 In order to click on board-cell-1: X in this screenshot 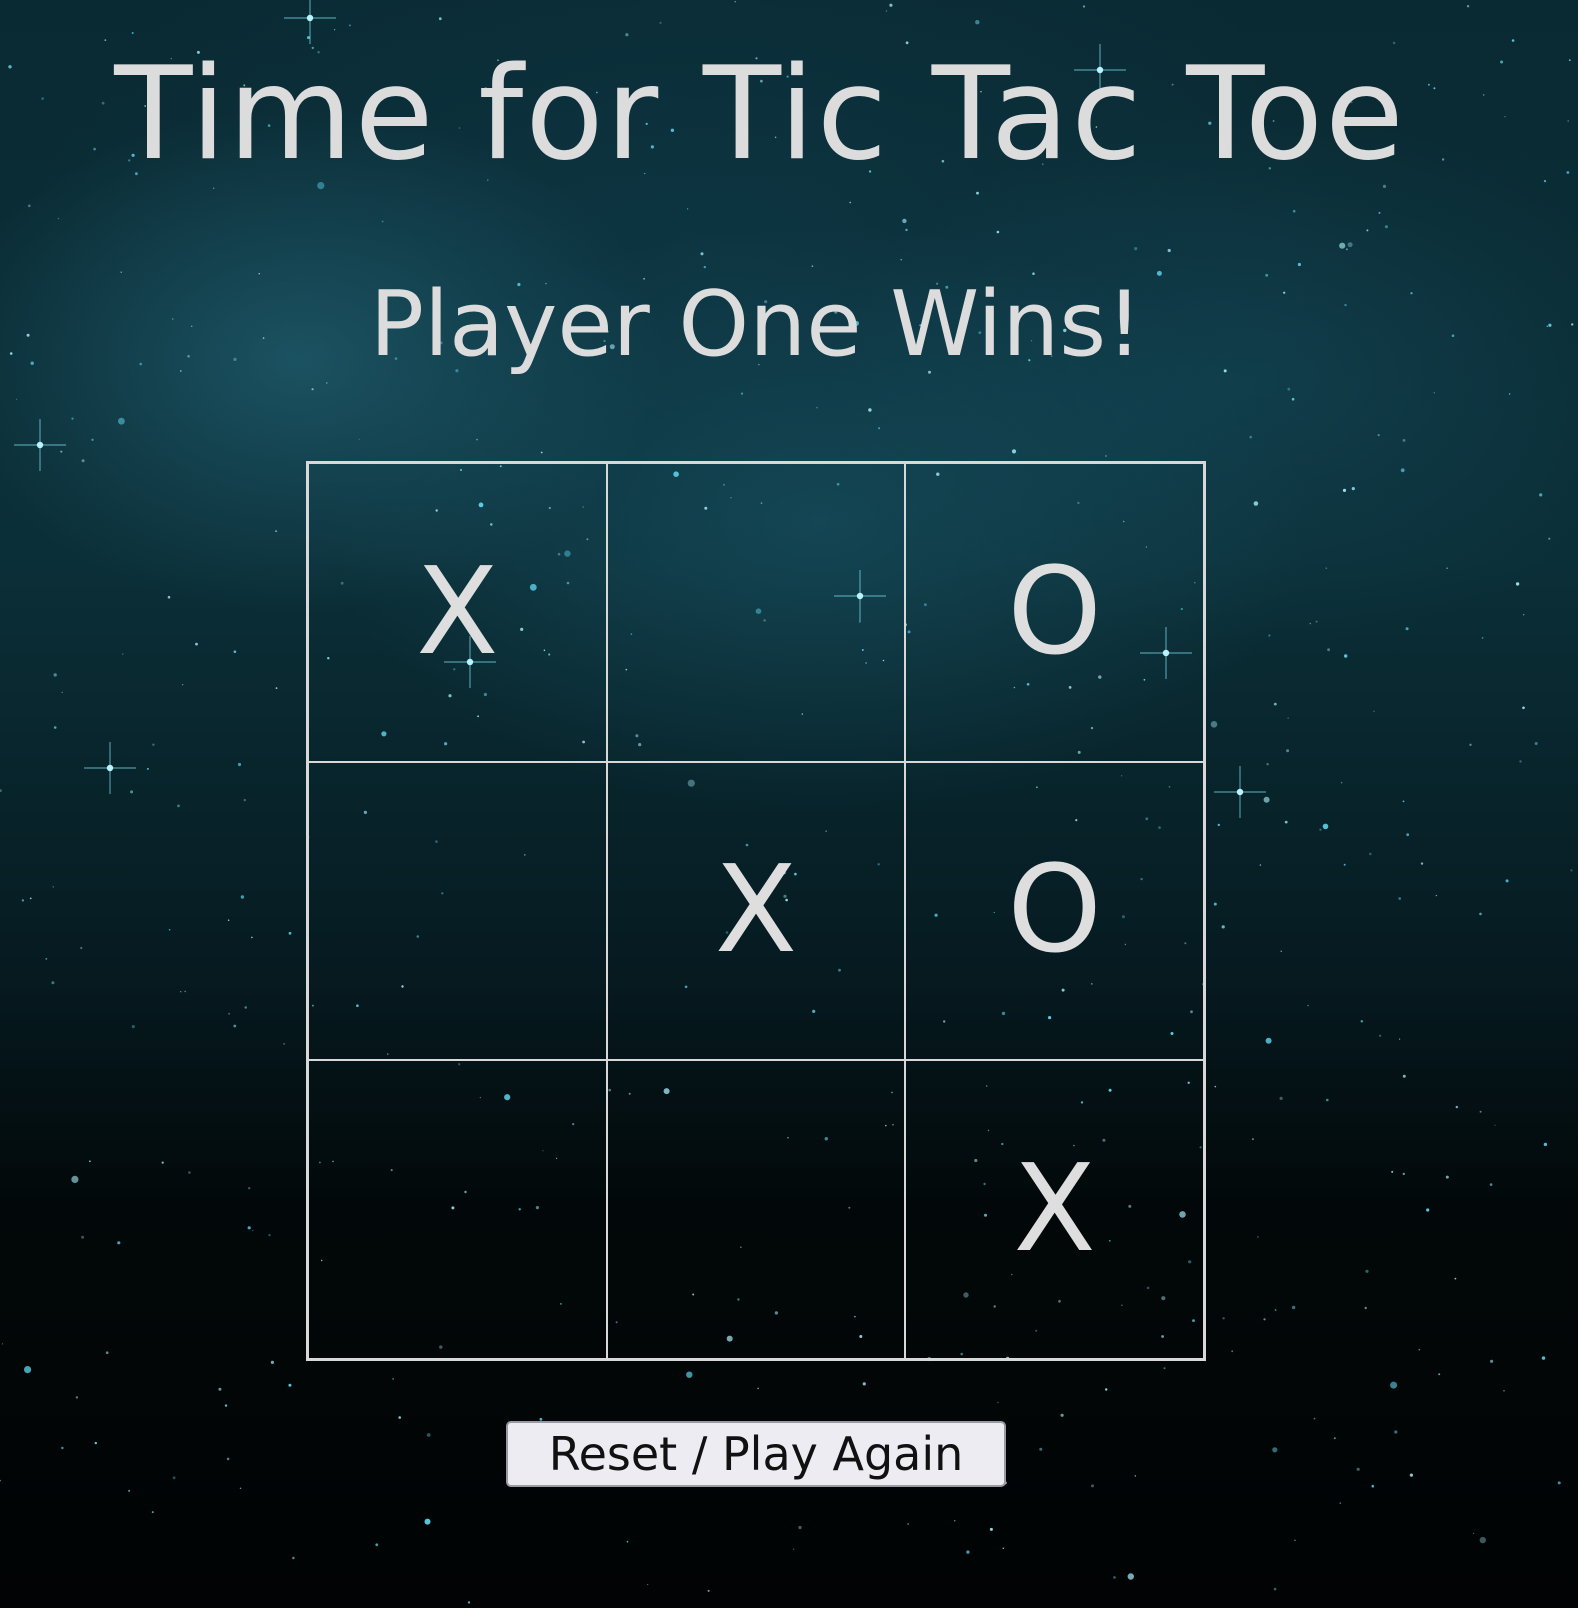, I will do `click(457, 612)`.